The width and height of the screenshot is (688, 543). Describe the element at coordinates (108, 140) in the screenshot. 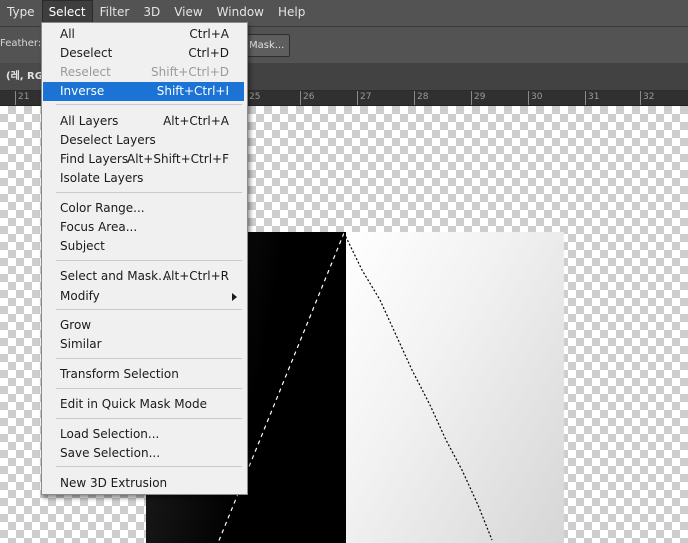

I see `menu-item-label: Deselect Layers` at that location.